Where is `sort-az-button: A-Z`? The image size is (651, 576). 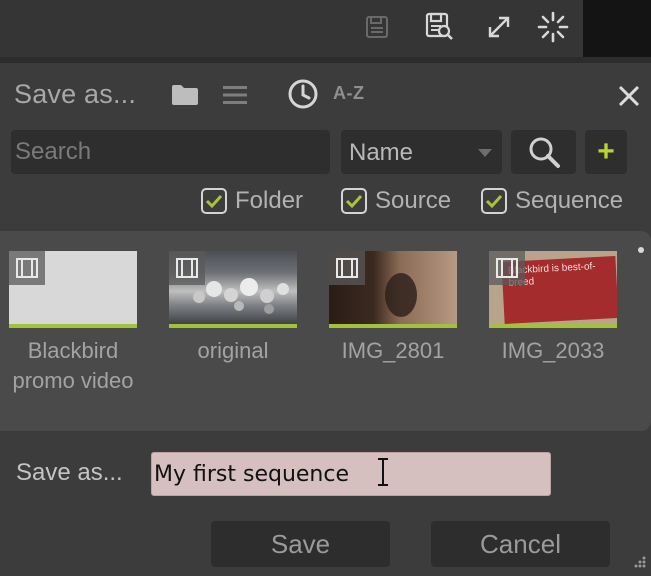 sort-az-button: A-Z is located at coordinates (349, 93).